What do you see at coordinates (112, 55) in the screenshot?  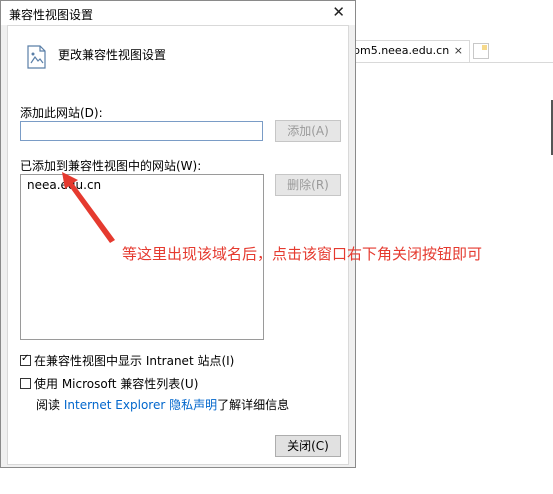 I see `header-text: 更改兼容性视图设置` at bounding box center [112, 55].